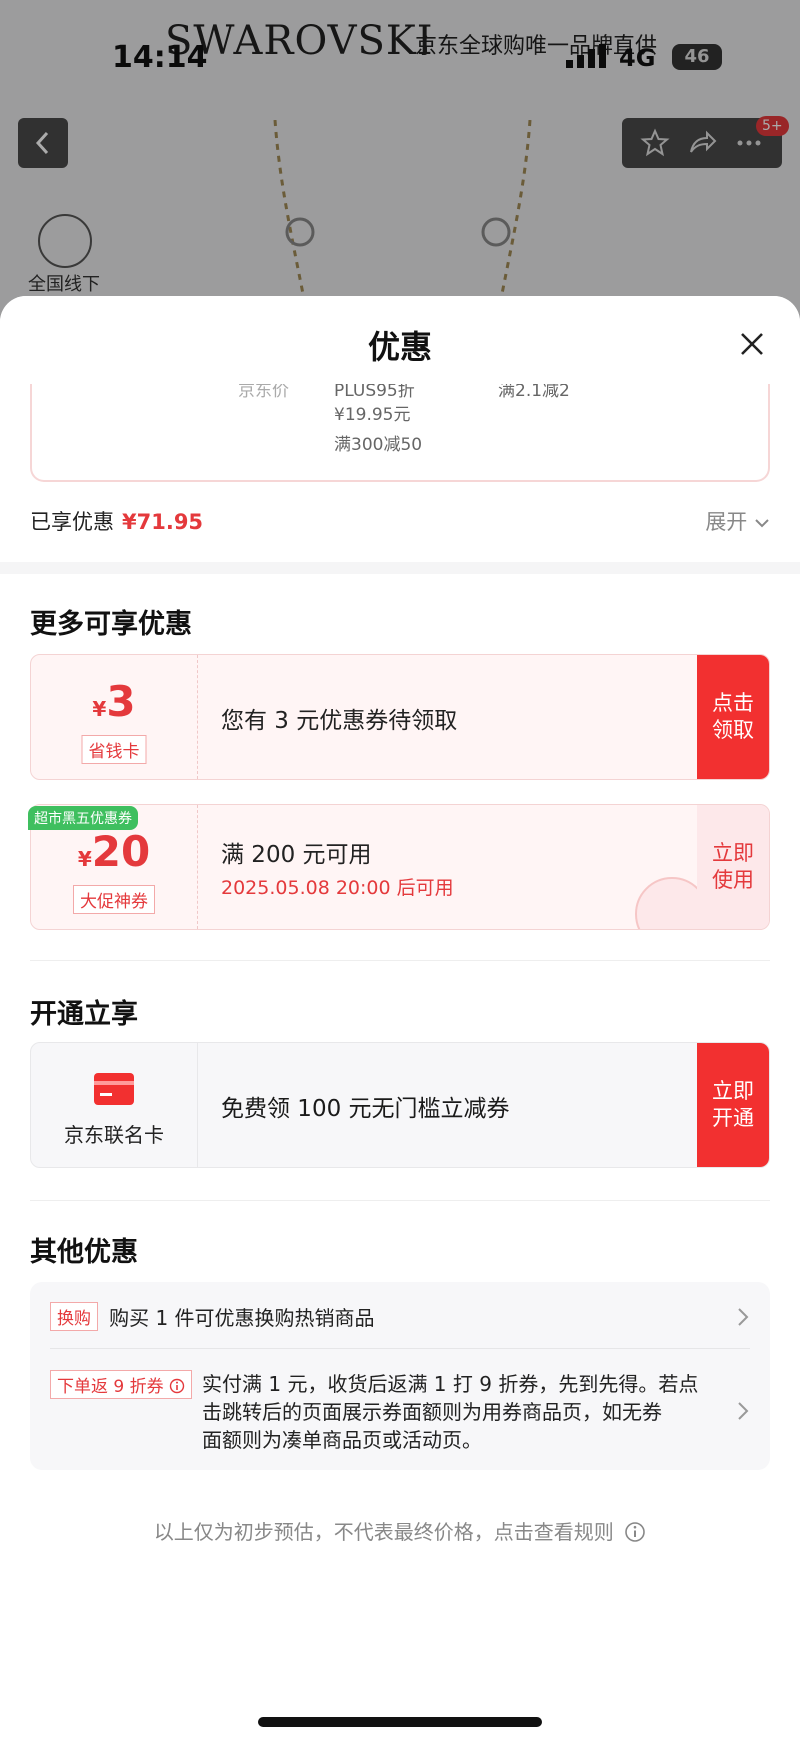 The image size is (800, 1738). I want to click on credit-card-icon, so click(114, 1089).